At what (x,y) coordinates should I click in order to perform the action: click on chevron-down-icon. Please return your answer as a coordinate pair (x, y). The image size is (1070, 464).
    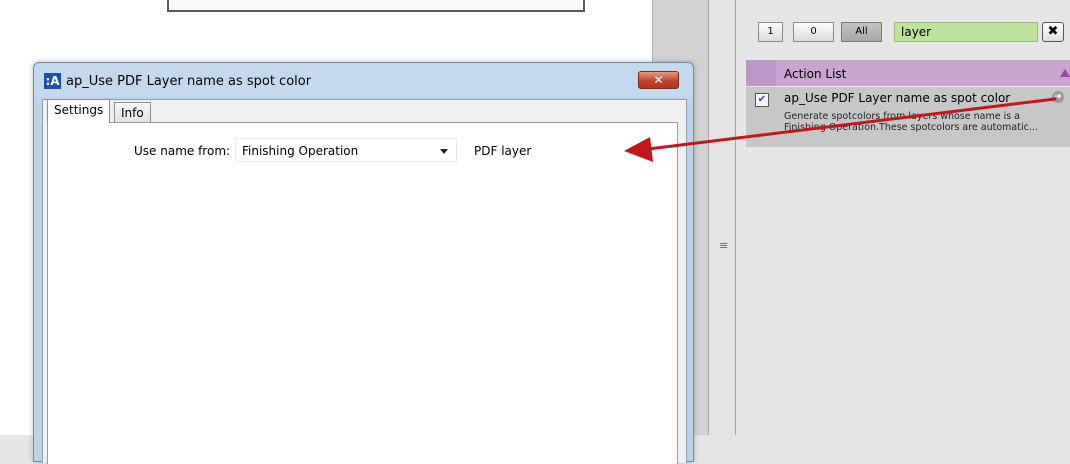
    Looking at the image, I should click on (444, 151).